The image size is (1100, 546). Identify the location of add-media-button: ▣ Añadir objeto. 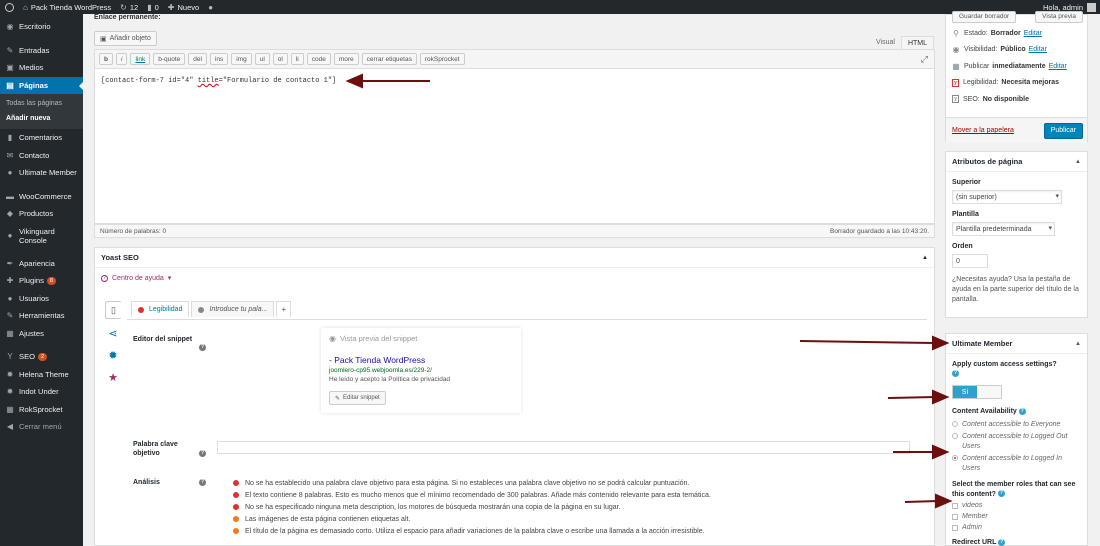
(125, 38).